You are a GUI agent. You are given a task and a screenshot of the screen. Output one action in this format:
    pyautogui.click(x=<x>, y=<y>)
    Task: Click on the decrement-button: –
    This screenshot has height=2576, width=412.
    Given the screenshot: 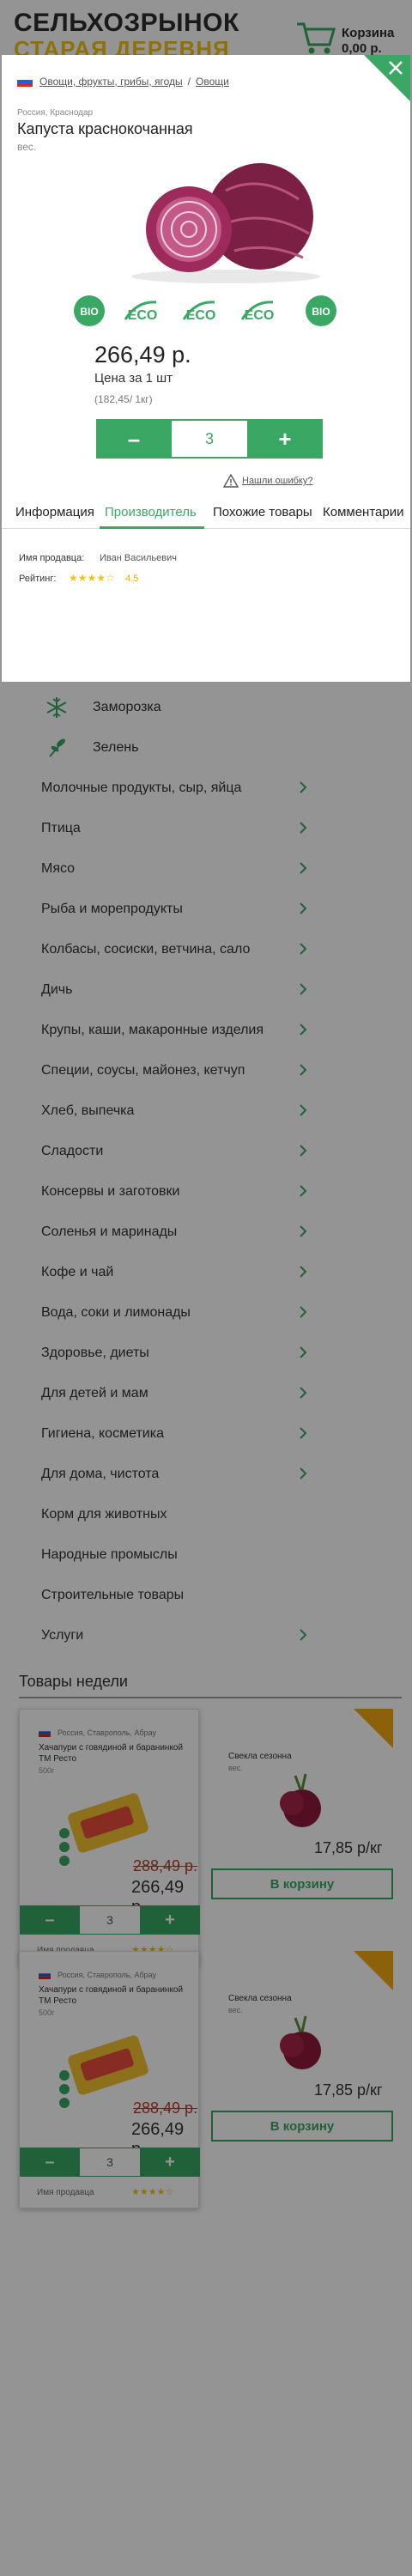 What is the action you would take?
    pyautogui.click(x=134, y=439)
    